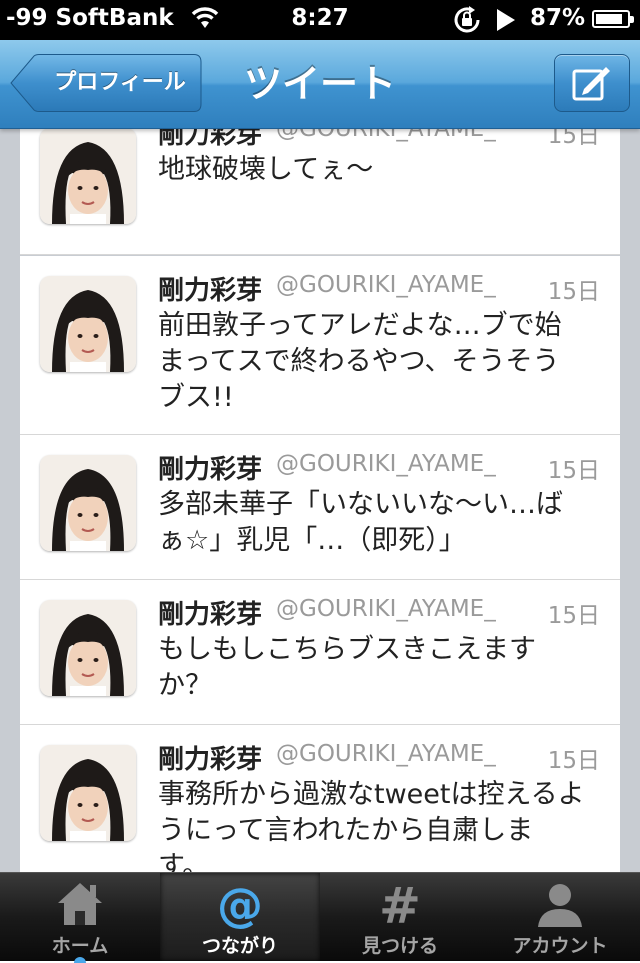 The image size is (640, 963). What do you see at coordinates (184, 861) in the screenshot?
I see `tweet-text-line: す。` at bounding box center [184, 861].